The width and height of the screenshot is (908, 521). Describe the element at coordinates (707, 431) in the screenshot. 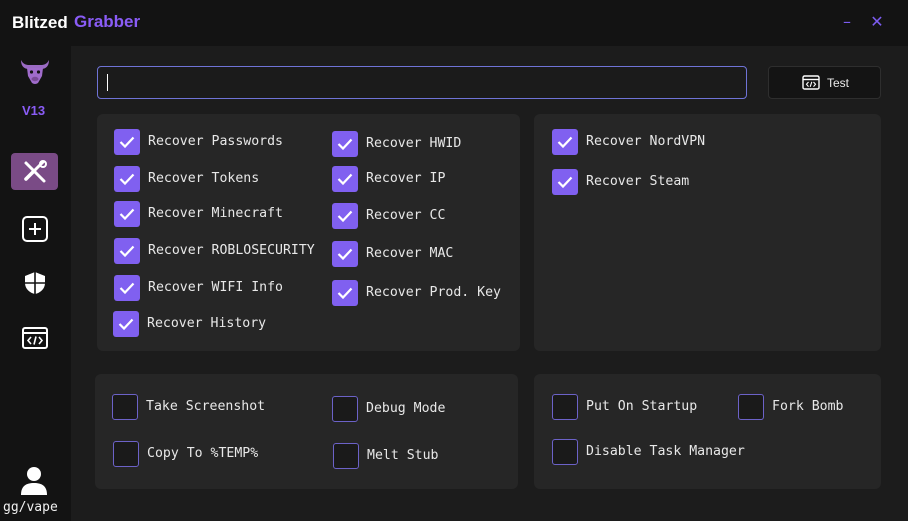

I see `misc-panel-right` at that location.